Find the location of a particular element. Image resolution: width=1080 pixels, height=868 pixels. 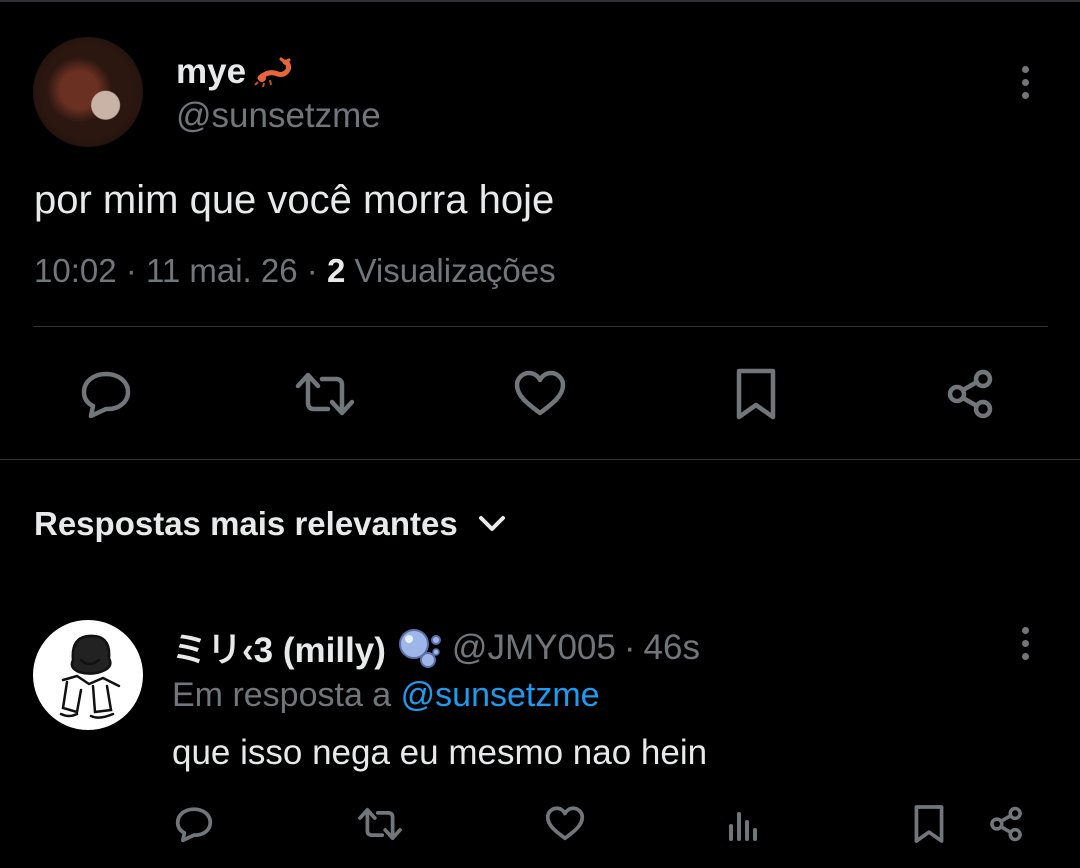

views-count: 2 is located at coordinates (336, 270).